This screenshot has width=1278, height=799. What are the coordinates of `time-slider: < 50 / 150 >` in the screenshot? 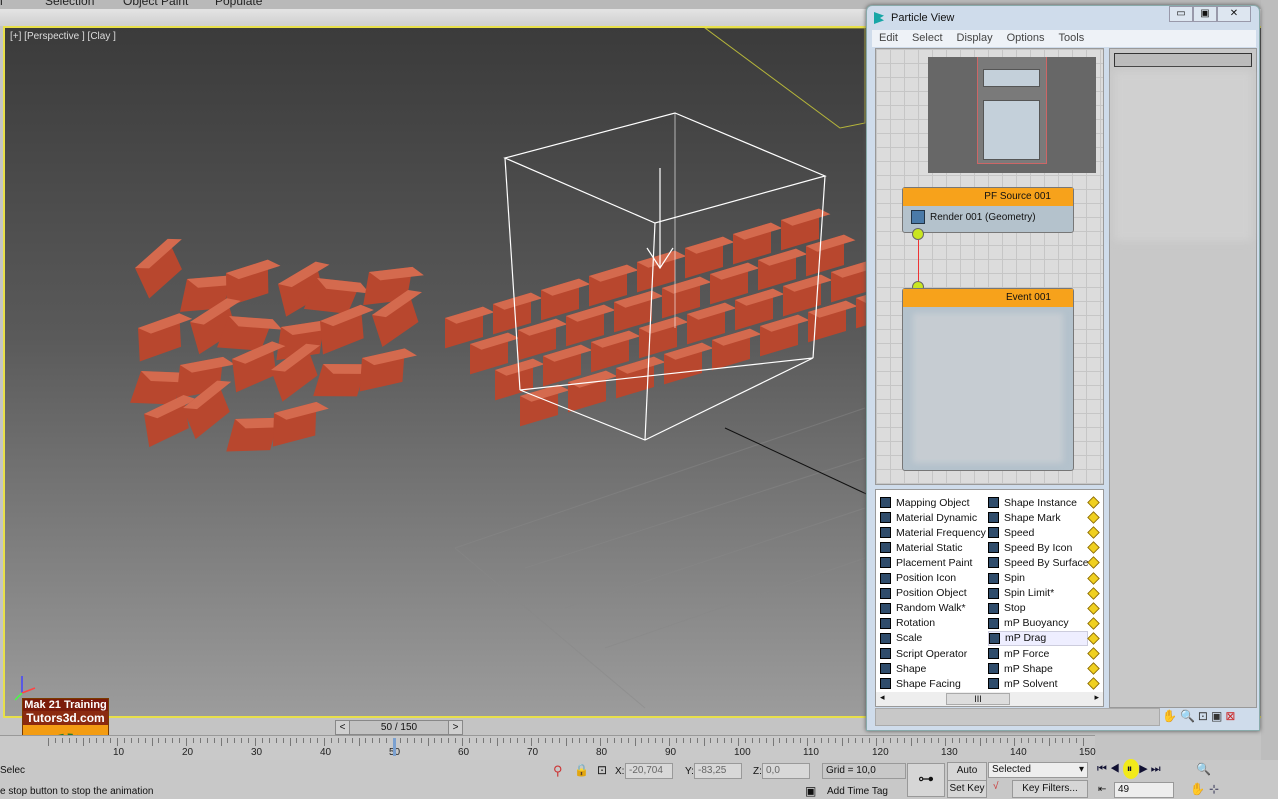 It's located at (399, 727).